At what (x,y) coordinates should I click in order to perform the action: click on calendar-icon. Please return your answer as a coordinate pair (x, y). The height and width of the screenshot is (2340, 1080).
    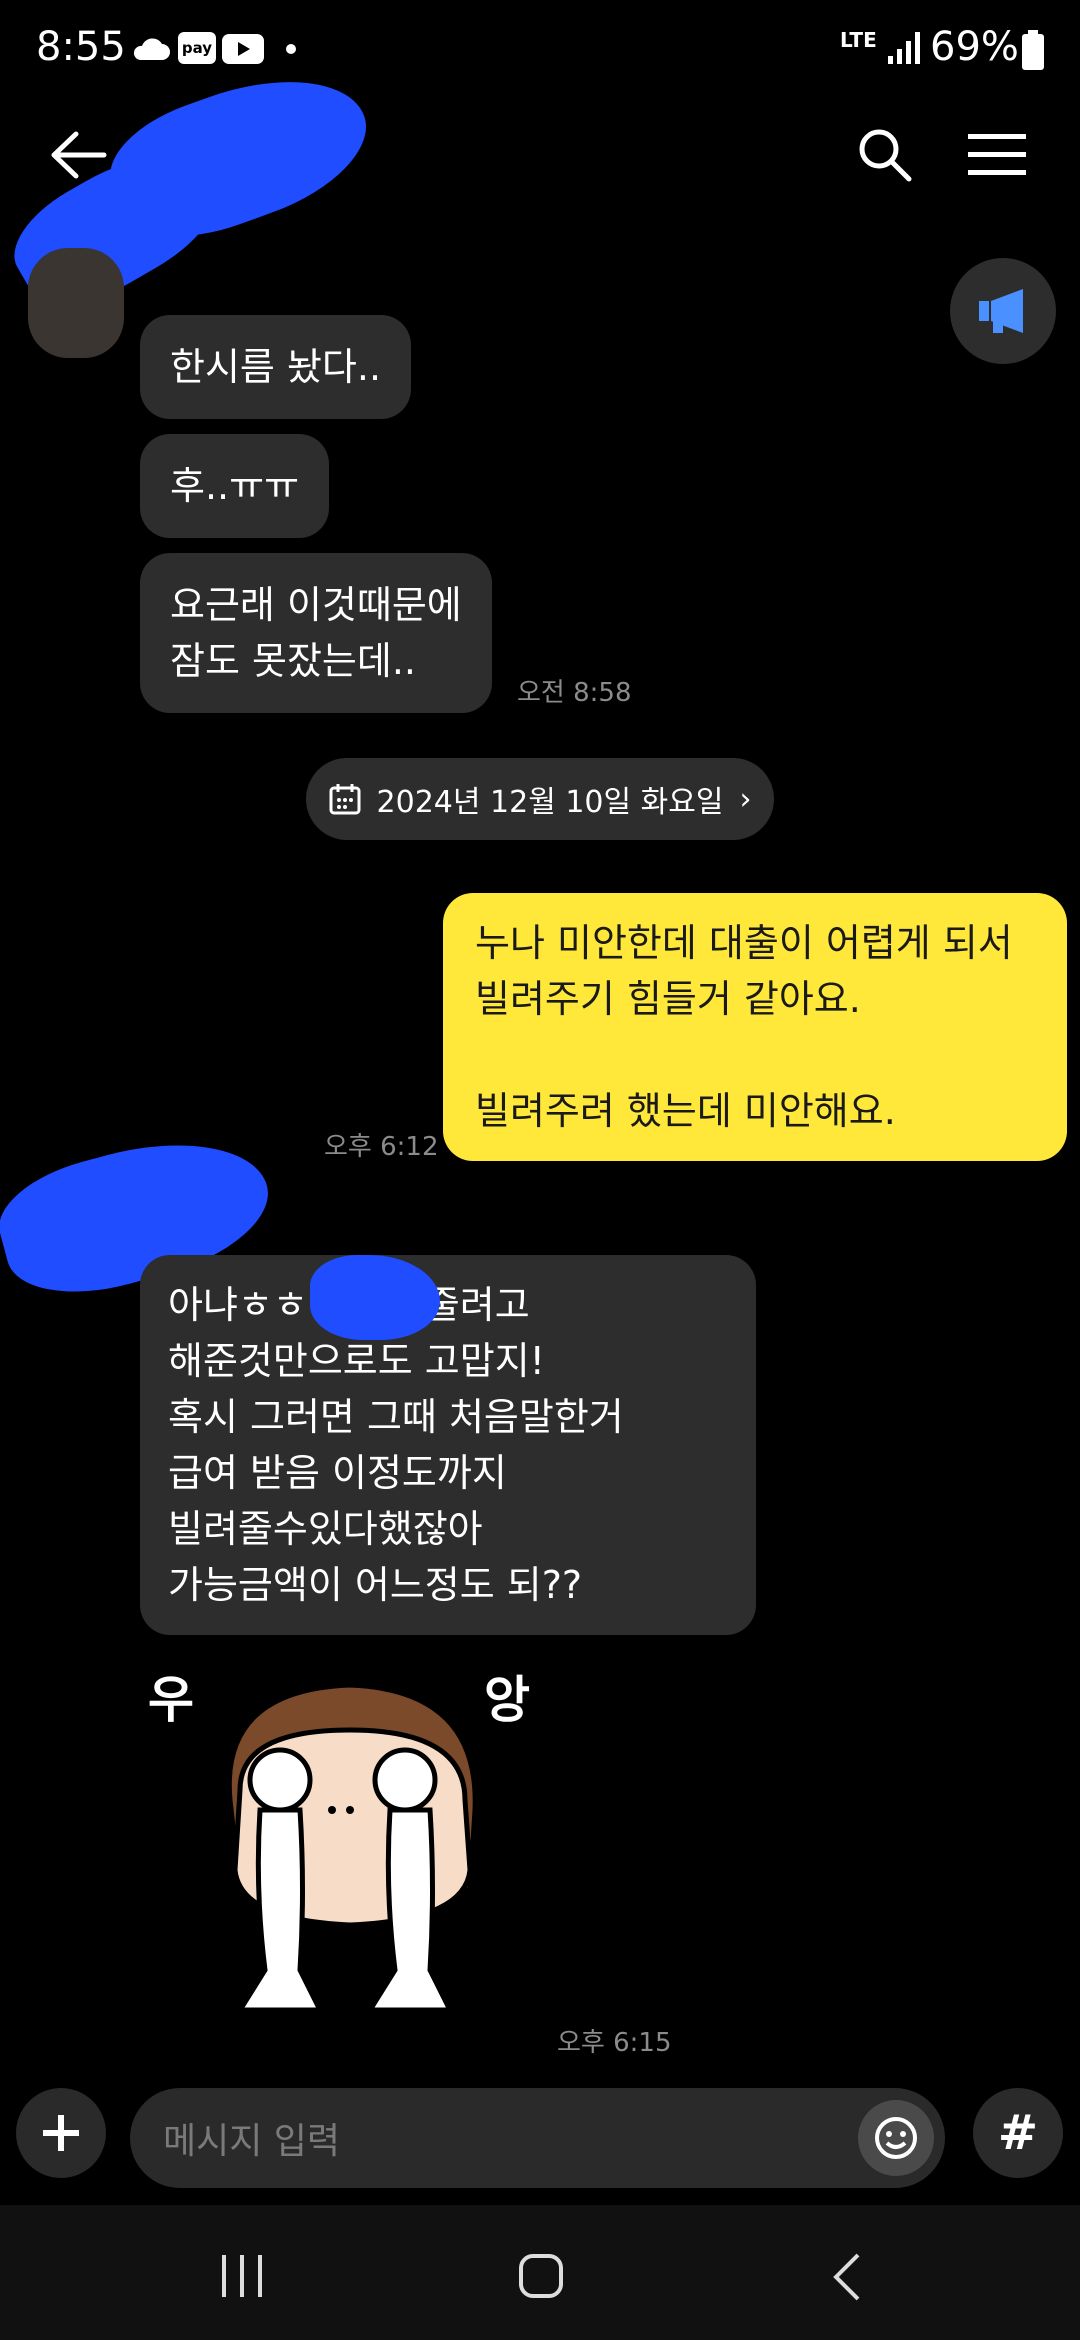
    Looking at the image, I should click on (345, 799).